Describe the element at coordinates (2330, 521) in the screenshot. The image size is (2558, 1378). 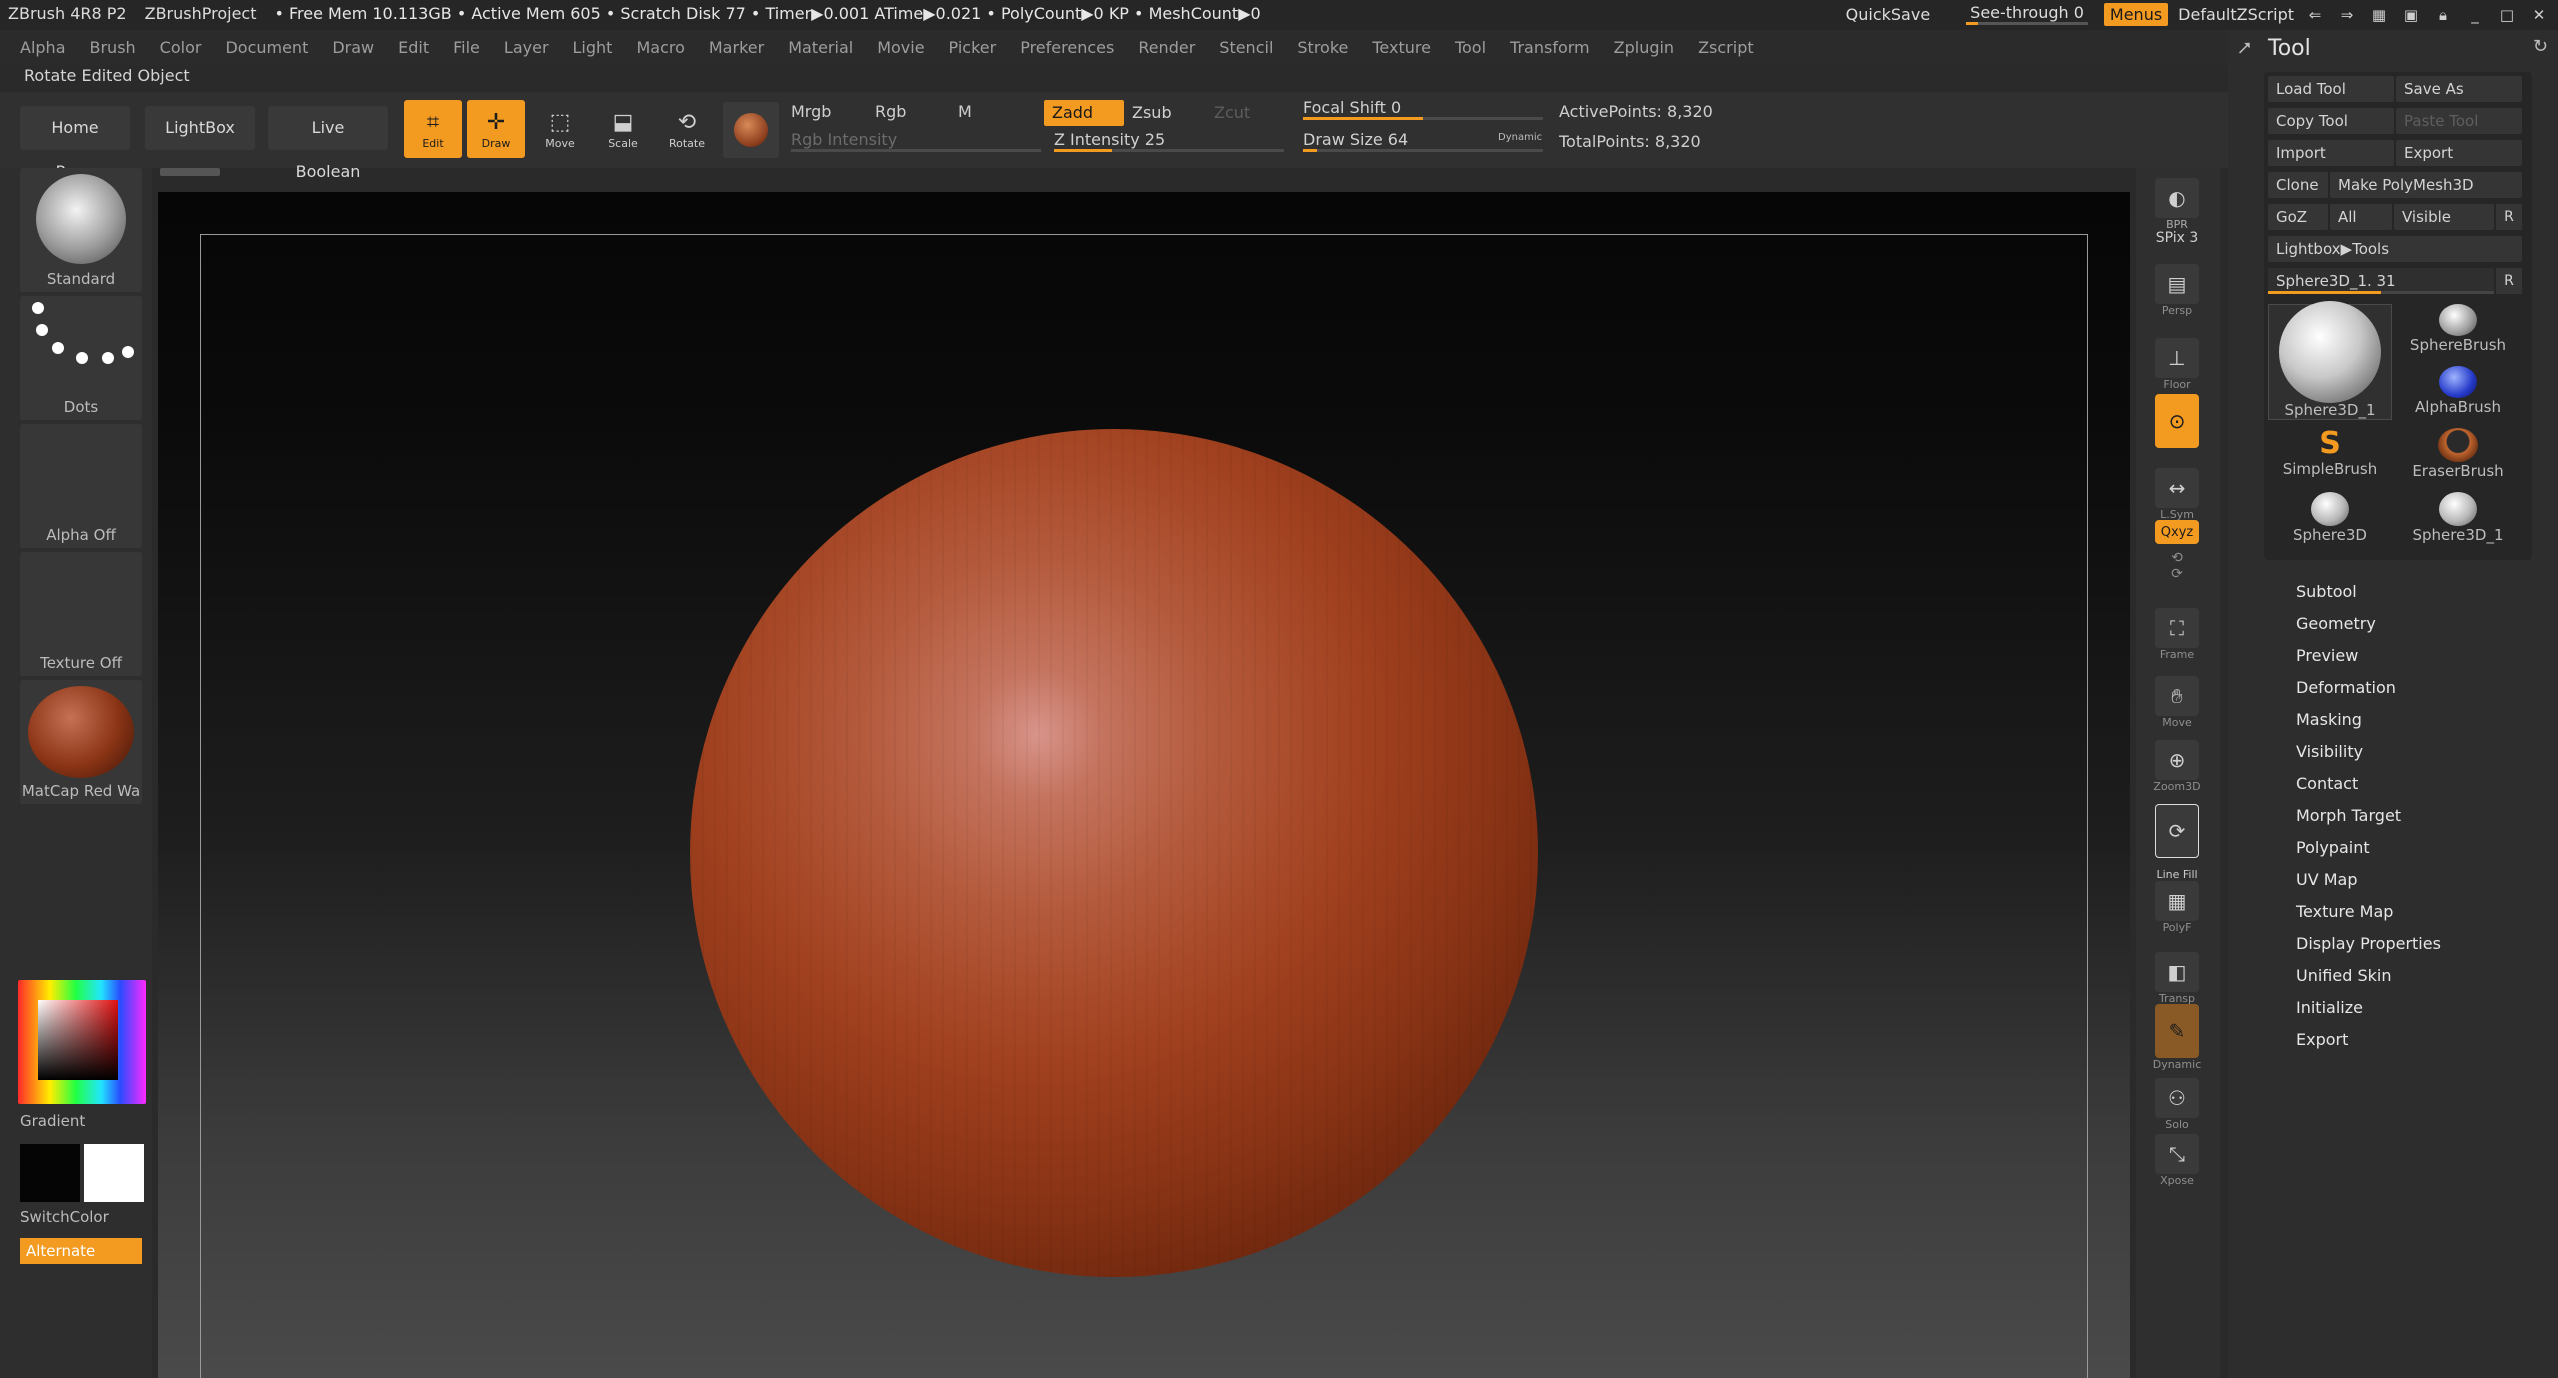
I see `tool-thumb-sphere3d: Sphere3D` at that location.